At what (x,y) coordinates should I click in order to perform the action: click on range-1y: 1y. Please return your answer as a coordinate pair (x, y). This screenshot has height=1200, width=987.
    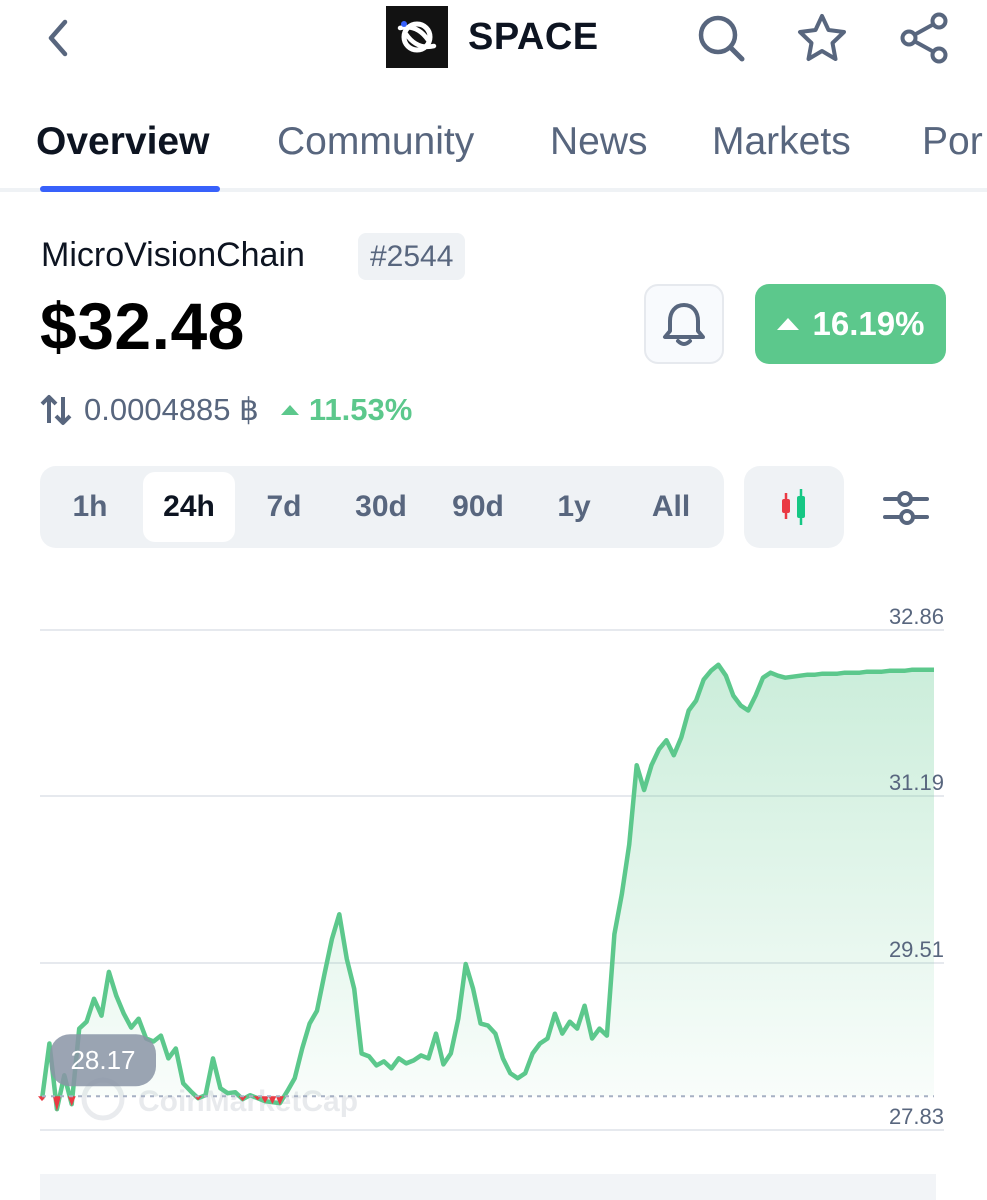
    Looking at the image, I should click on (574, 507).